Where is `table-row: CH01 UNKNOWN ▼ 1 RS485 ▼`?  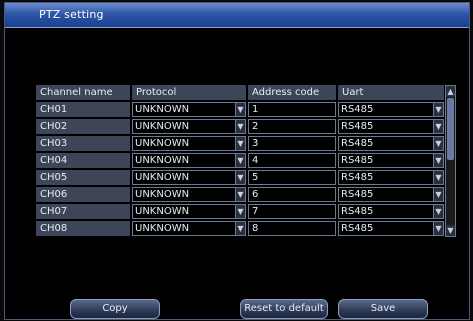 table-row: CH01 UNKNOWN ▼ 1 RS485 ▼ is located at coordinates (246, 110).